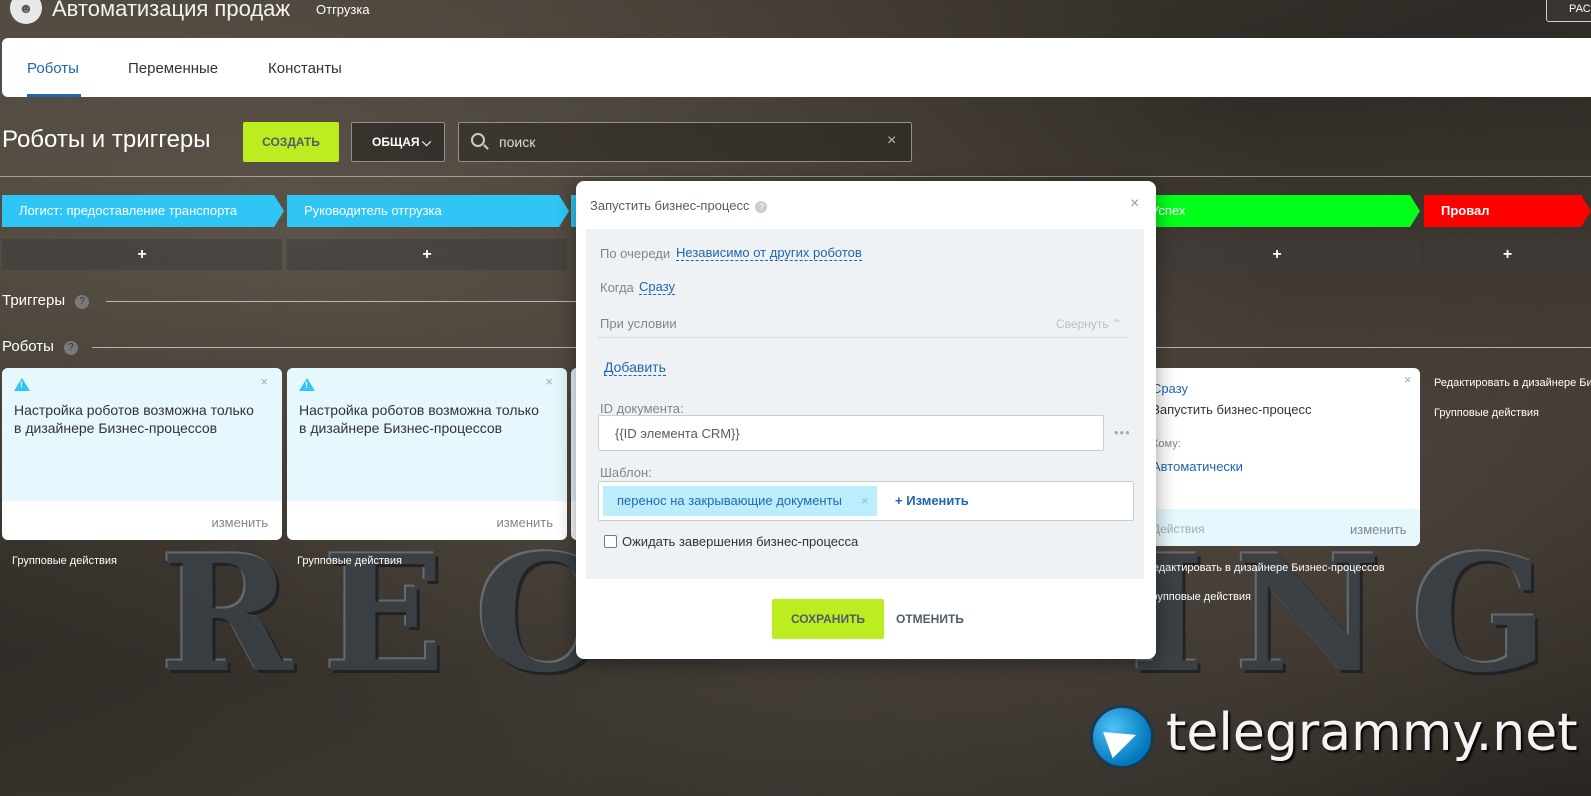 This screenshot has width=1591, height=796. Describe the element at coordinates (1354, 614) in the screenshot. I see `background-art-right: ING` at that location.